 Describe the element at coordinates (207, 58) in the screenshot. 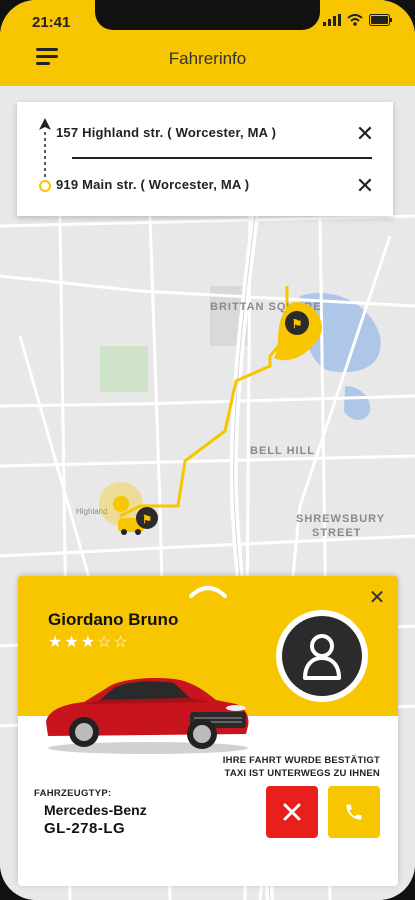

I see `page-title: Fahrerinfo` at that location.